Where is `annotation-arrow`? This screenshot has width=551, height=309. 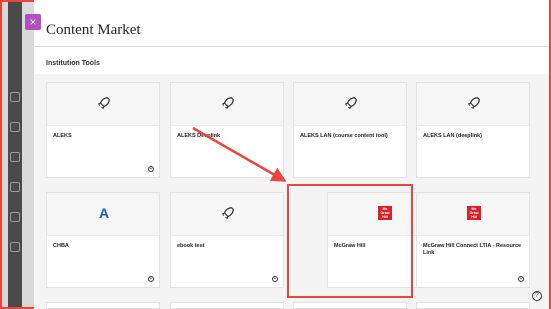
annotation-arrow is located at coordinates (239, 154).